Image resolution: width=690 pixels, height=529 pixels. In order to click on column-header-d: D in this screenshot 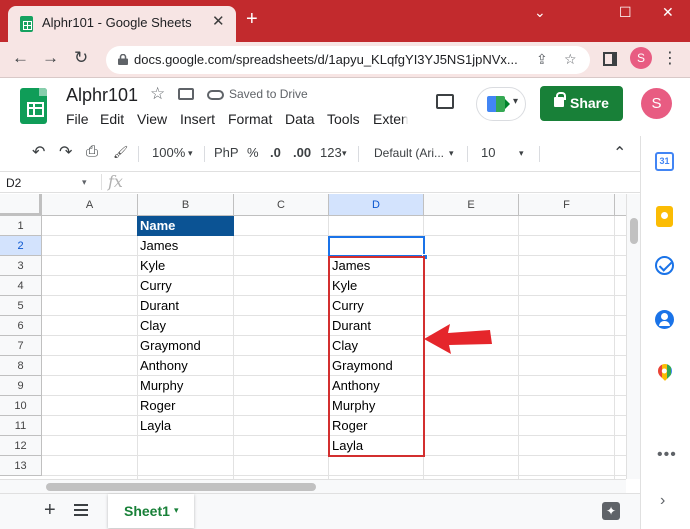, I will do `click(376, 205)`.